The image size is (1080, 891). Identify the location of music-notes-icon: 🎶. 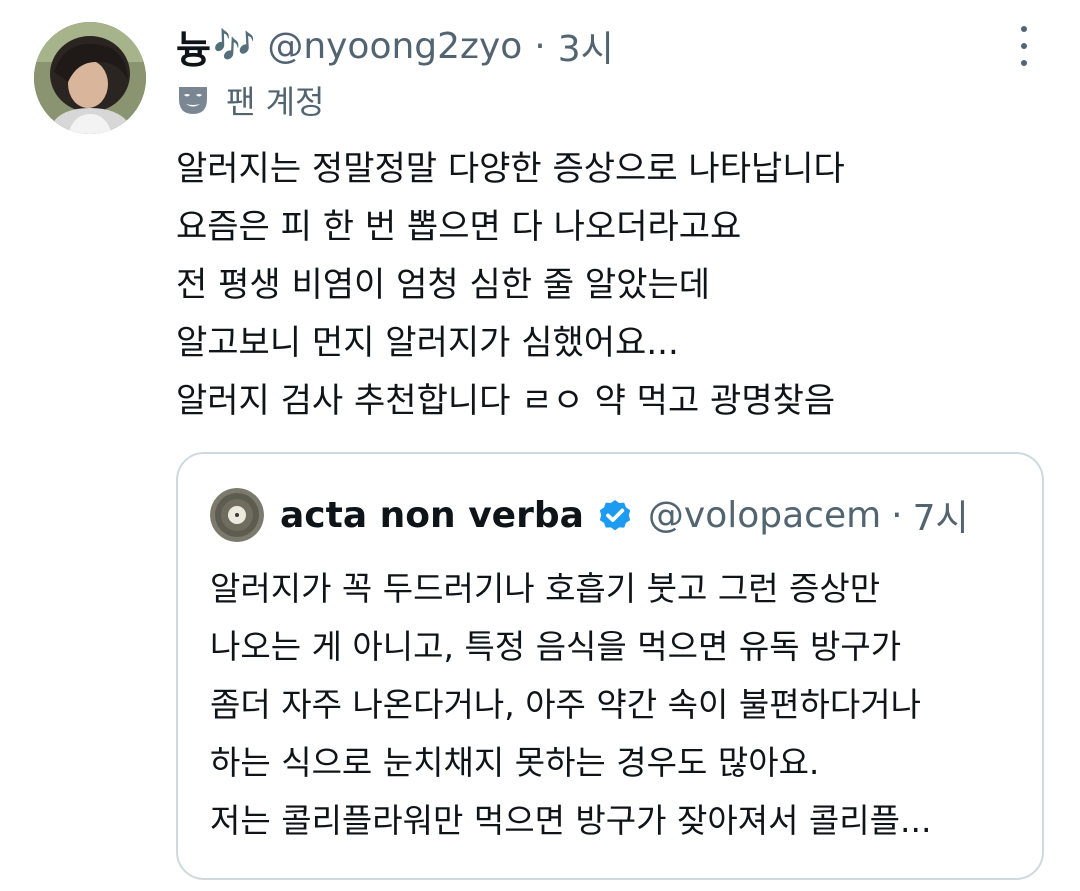
(233, 46).